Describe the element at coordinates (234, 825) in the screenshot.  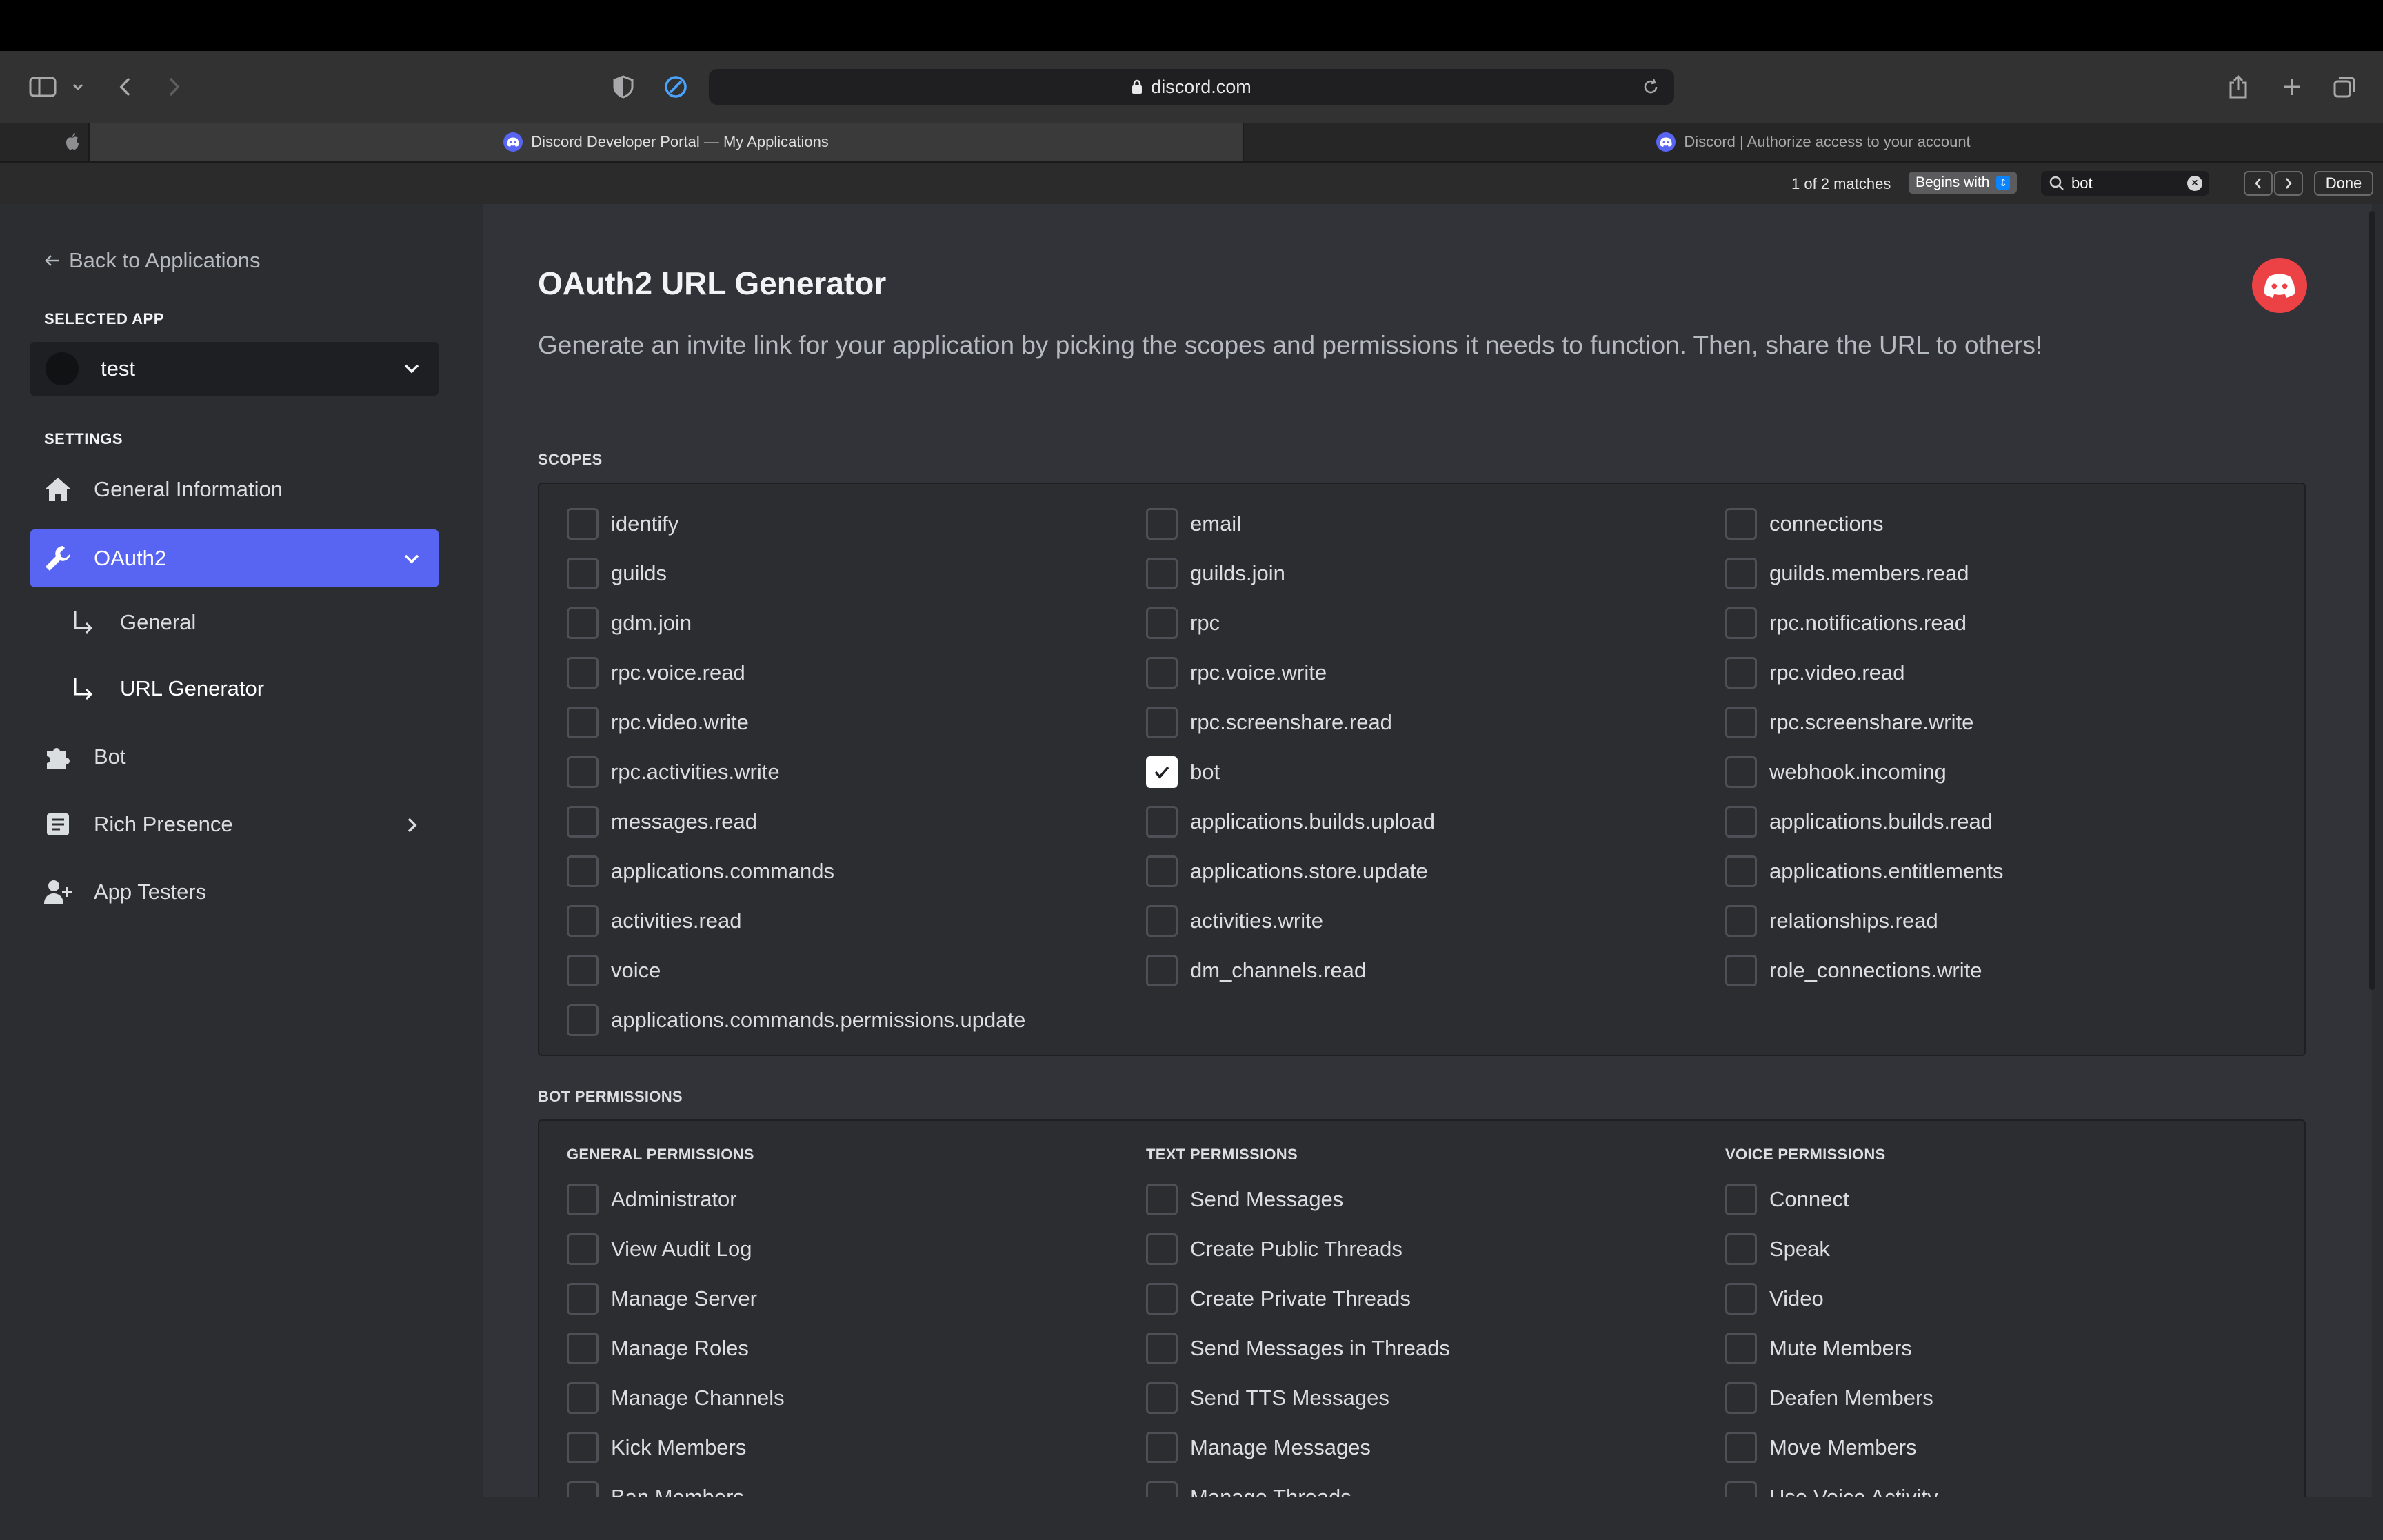
I see `sidebar-item-rich-presence: Rich Presence` at that location.